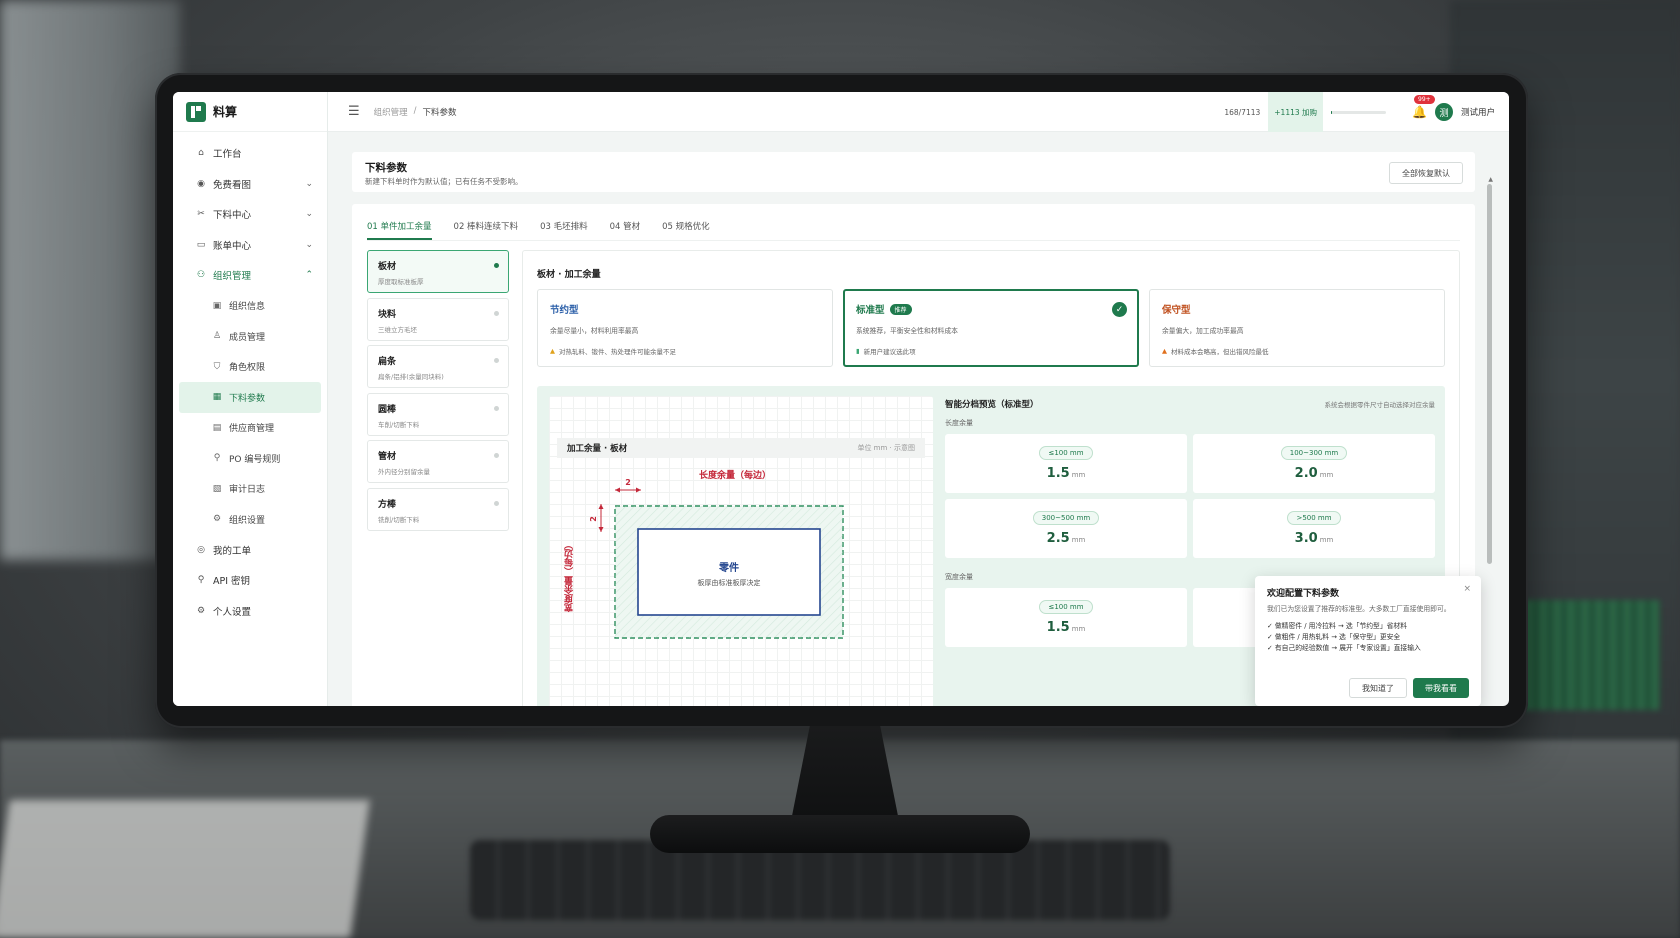 This screenshot has height=938, width=1680. I want to click on material-desc: 厚度取标准板厚, so click(401, 282).